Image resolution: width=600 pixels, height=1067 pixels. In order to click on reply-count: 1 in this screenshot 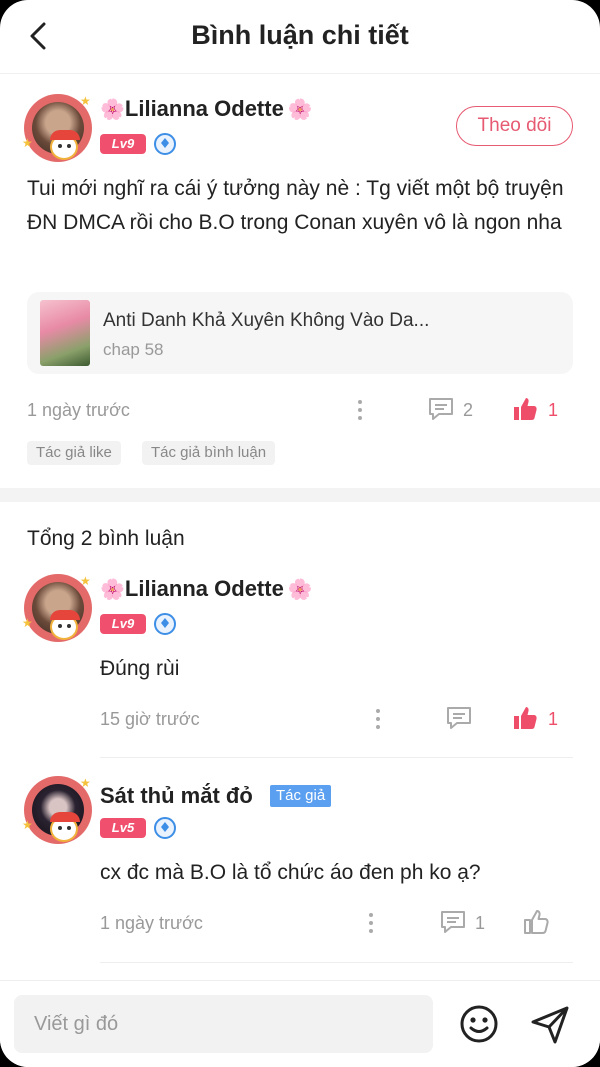, I will do `click(480, 923)`.